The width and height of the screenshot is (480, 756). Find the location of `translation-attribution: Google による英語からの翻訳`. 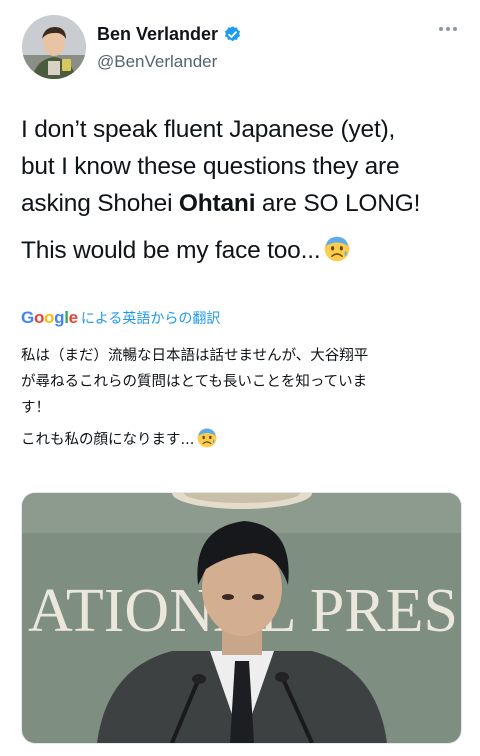

translation-attribution: Google による英語からの翻訳 is located at coordinates (120, 318).